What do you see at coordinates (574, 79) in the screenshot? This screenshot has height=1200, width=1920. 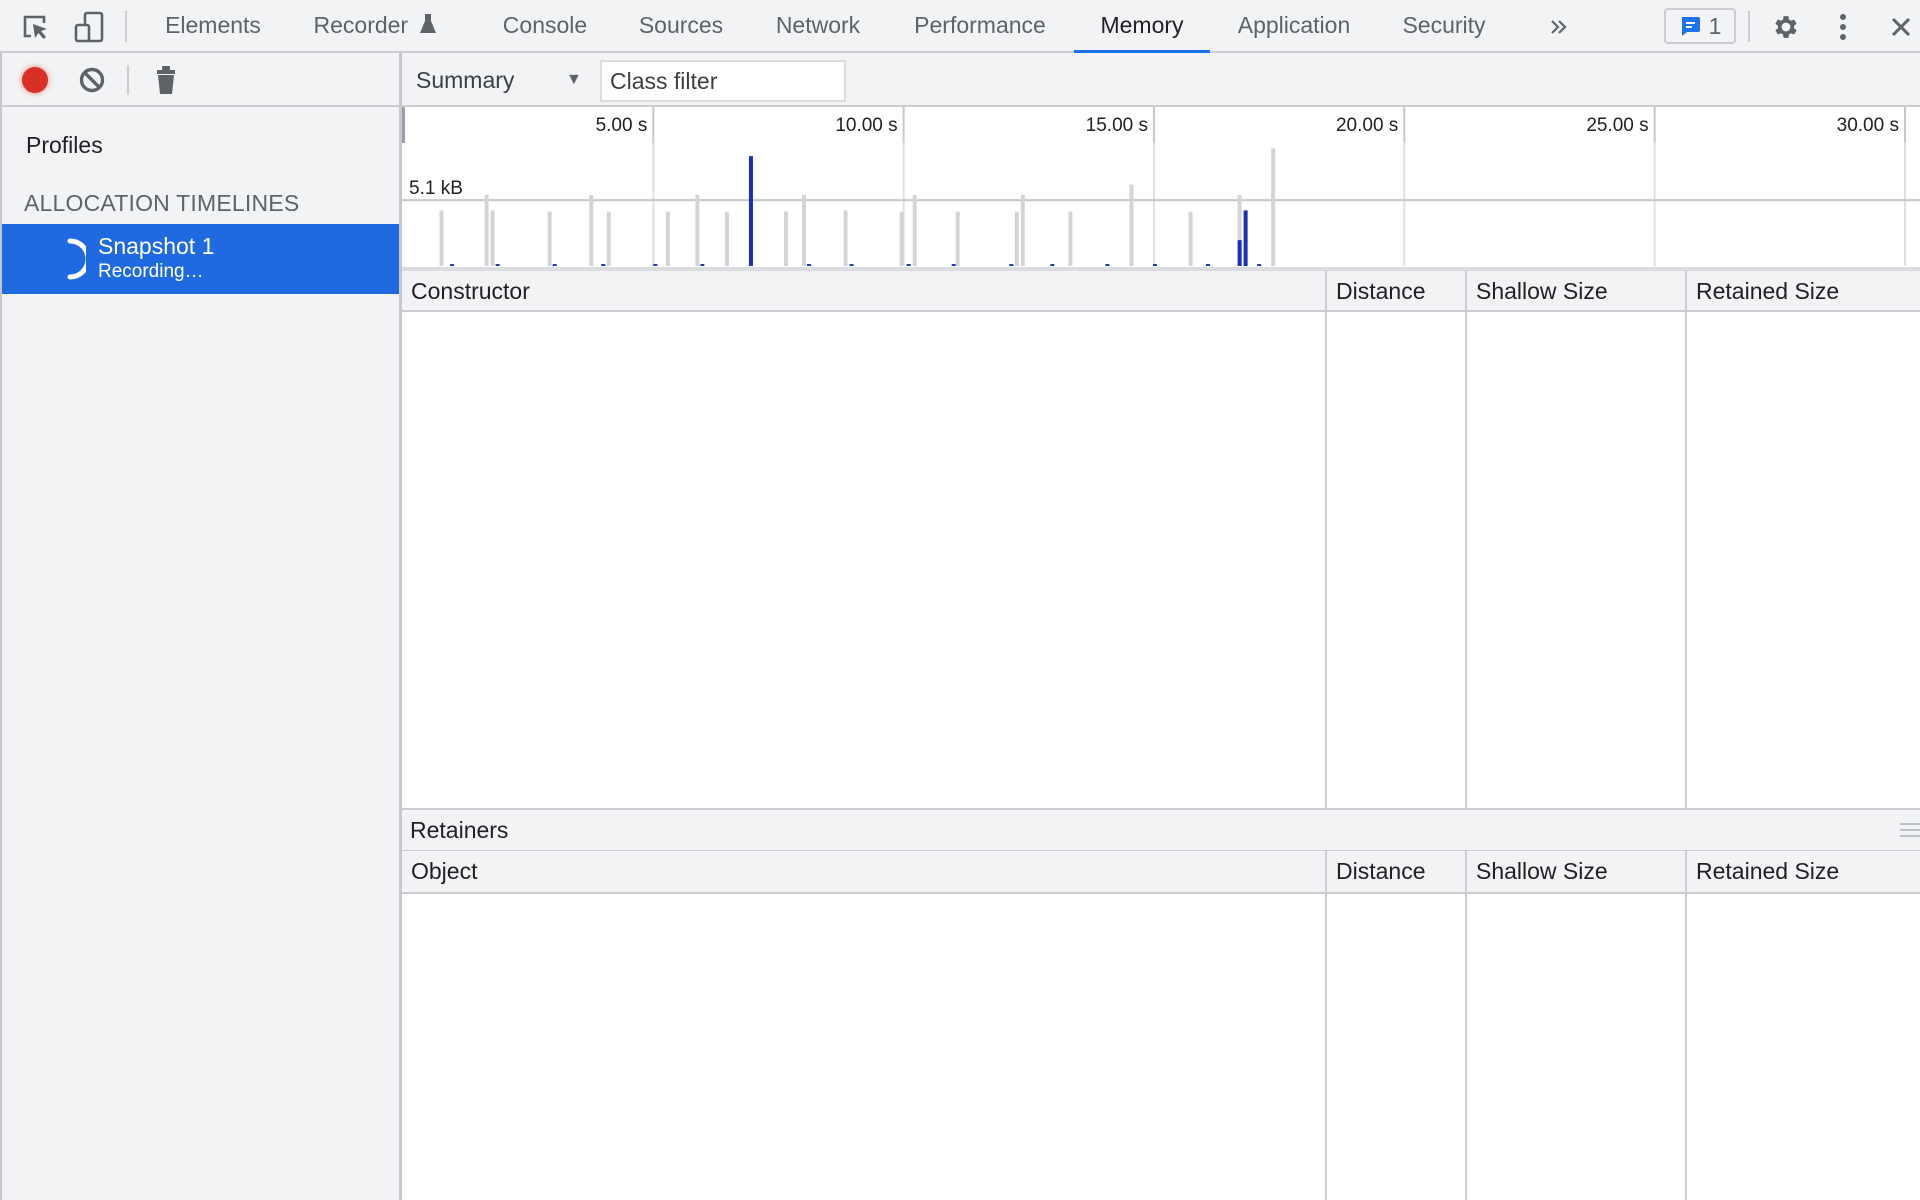 I see `dropdown-arrow-icon: ▼` at bounding box center [574, 79].